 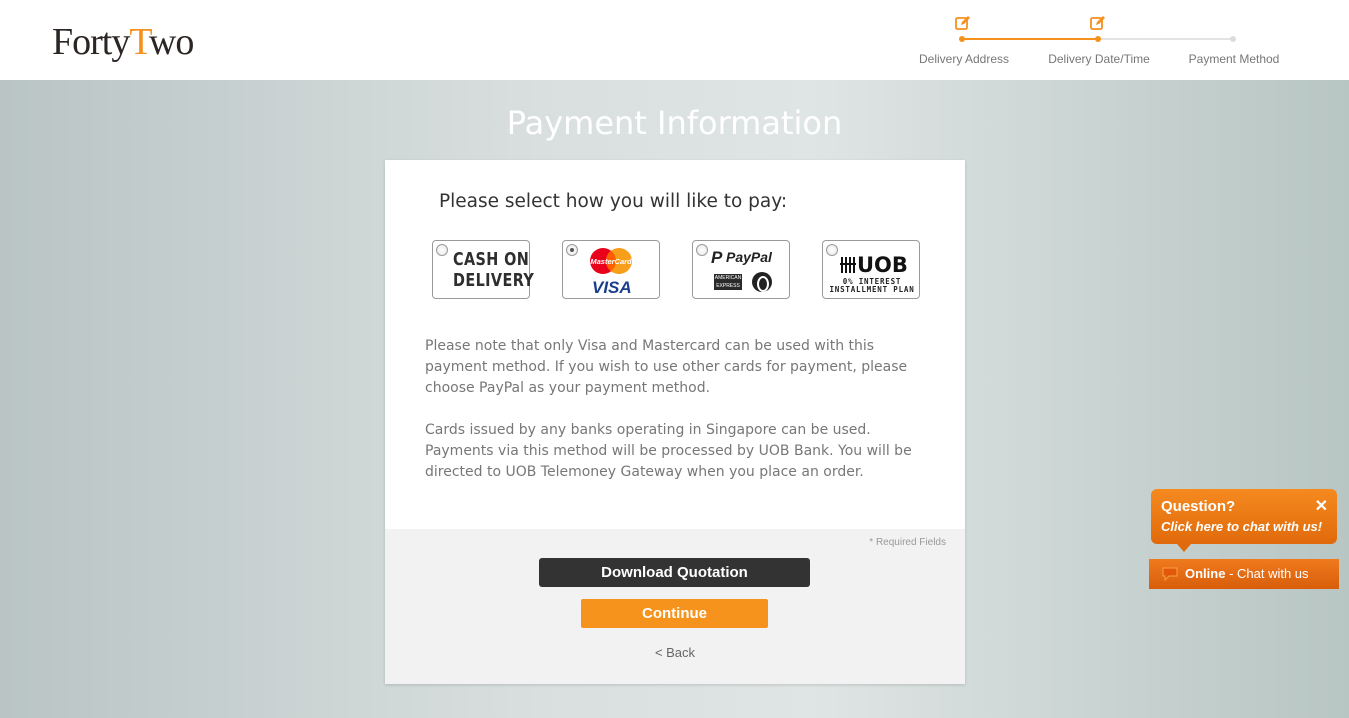 I want to click on back-link: < Back, so click(x=675, y=652).